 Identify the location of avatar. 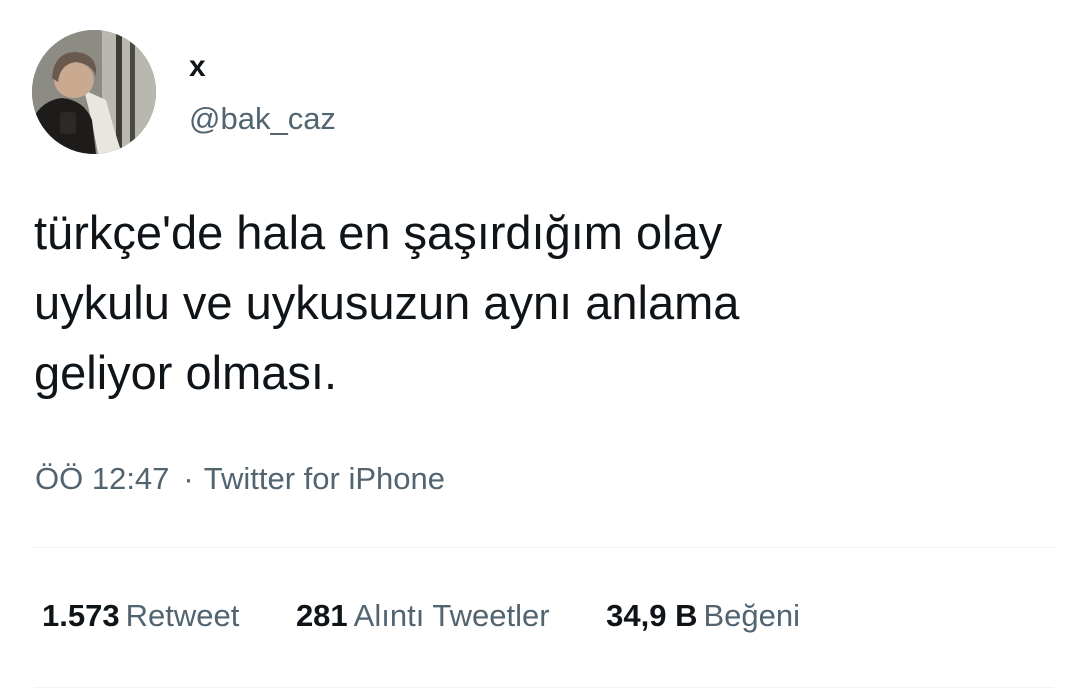
(94, 92).